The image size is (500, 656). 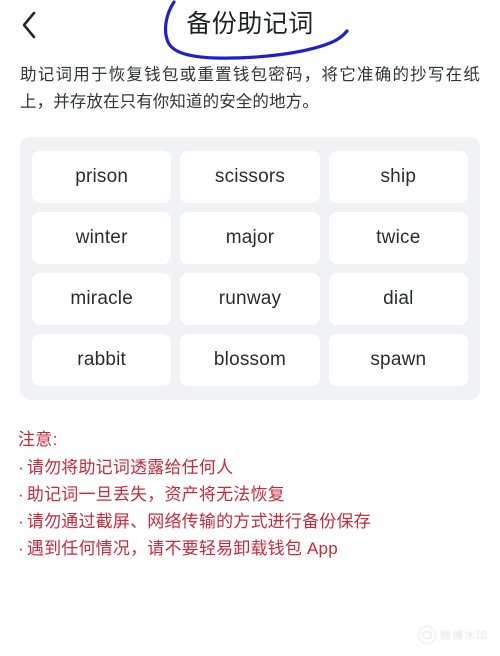 I want to click on weibo-logo-icon, so click(x=427, y=635).